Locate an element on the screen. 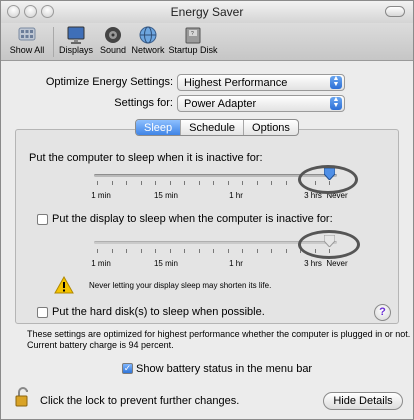 Image resolution: width=414 pixels, height=420 pixels. settings-for-popup: Power Adapter ▲ ▼ is located at coordinates (261, 103).